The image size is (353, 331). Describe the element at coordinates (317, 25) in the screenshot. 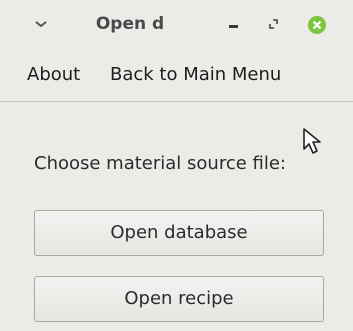

I see `close-icon` at that location.